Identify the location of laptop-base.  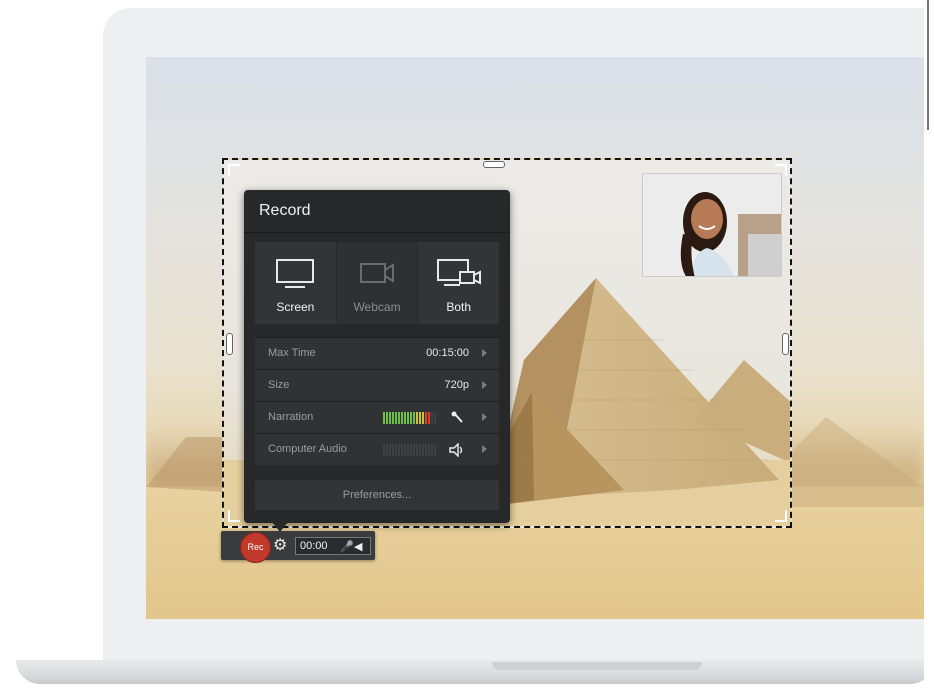
(475, 672).